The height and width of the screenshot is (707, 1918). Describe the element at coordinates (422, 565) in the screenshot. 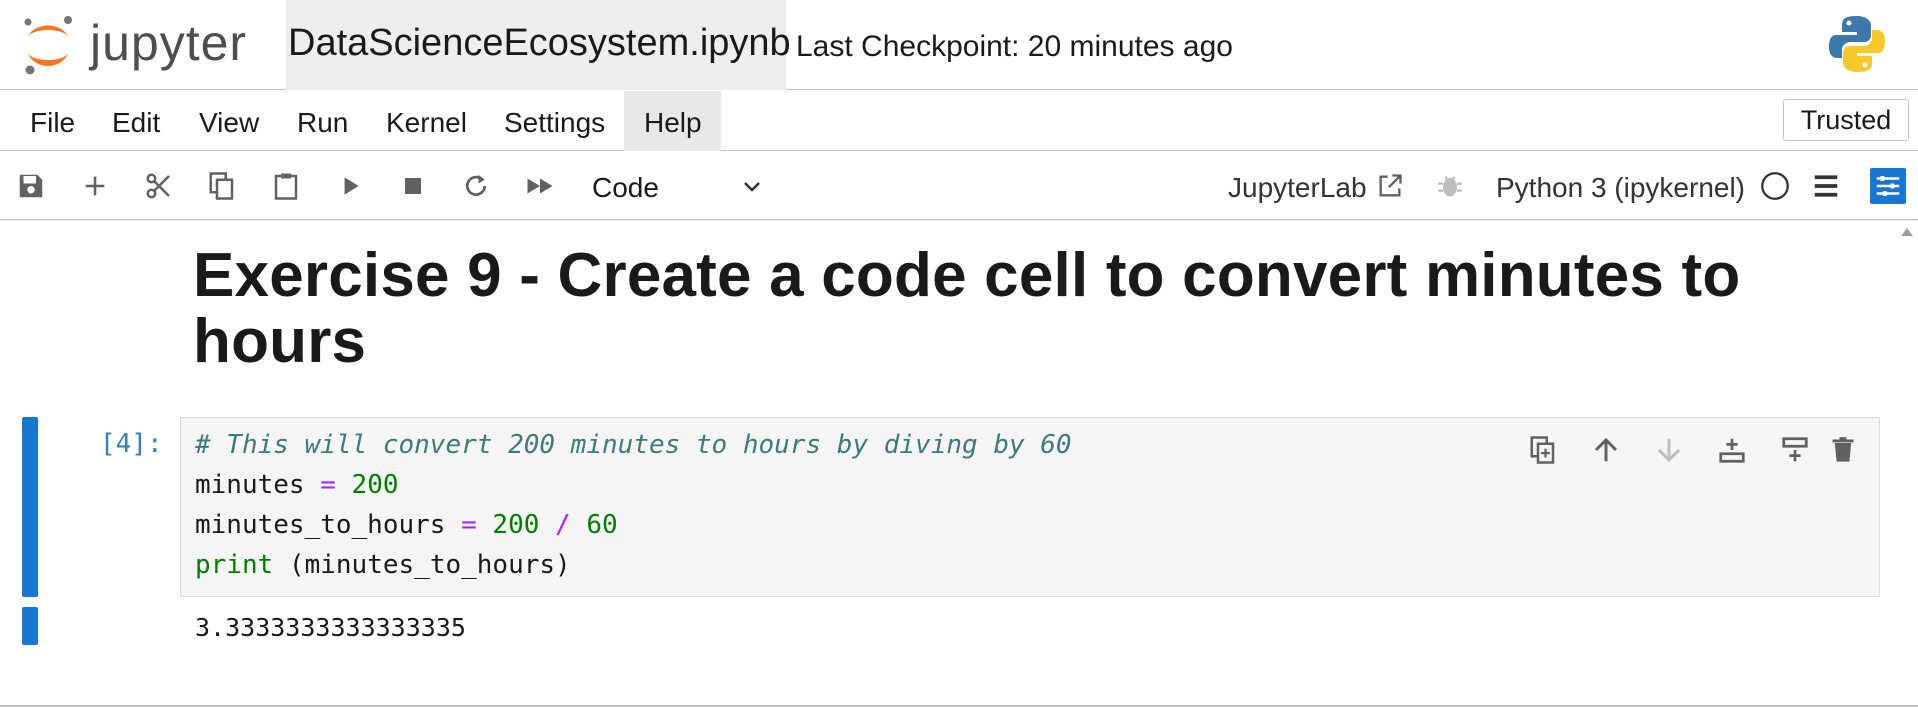

I see `code-args: (minutes_to_hours)` at that location.